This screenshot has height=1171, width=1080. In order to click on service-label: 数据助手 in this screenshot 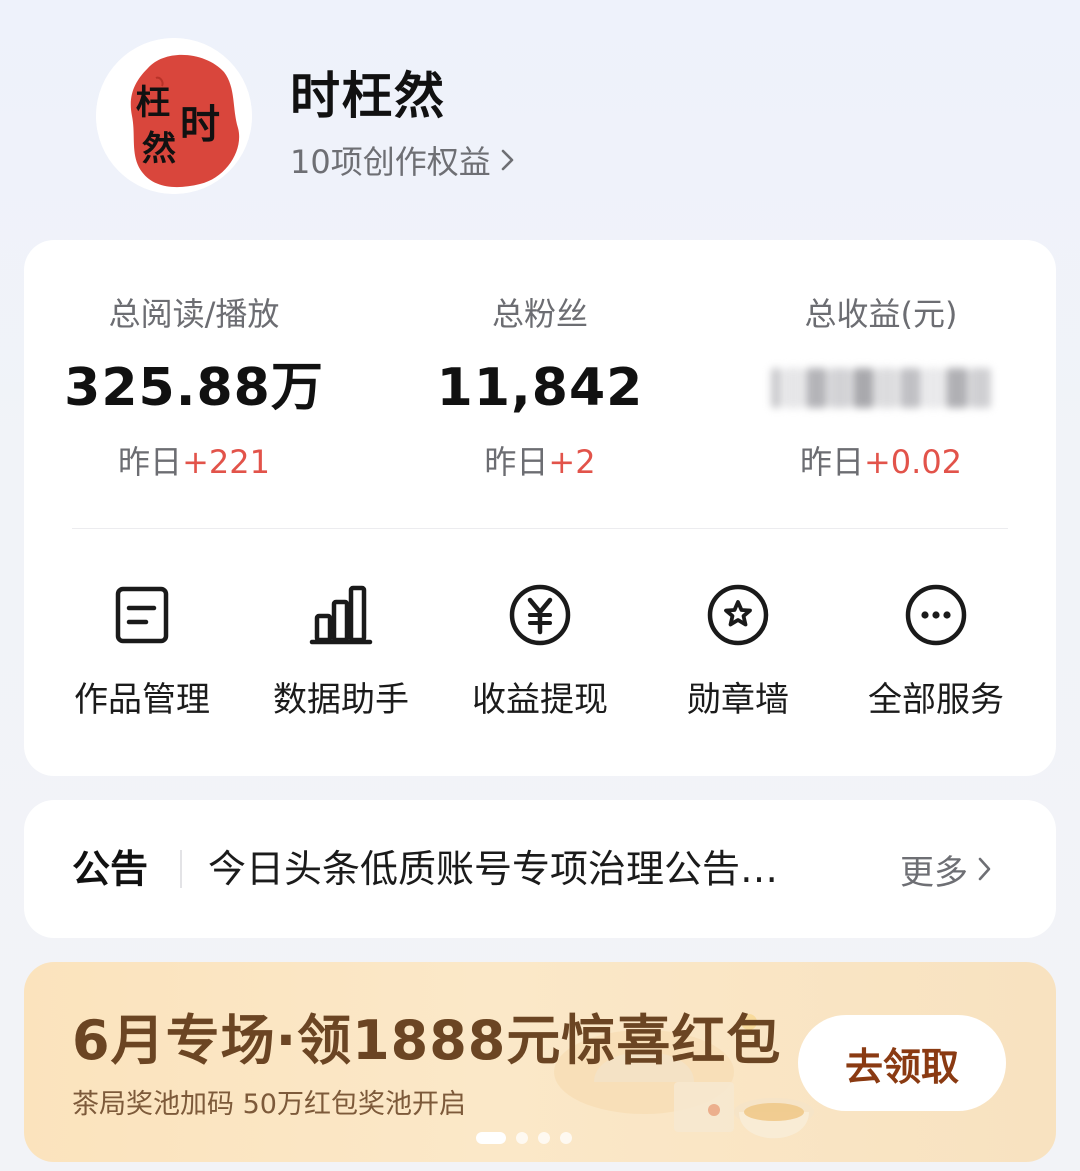, I will do `click(341, 700)`.